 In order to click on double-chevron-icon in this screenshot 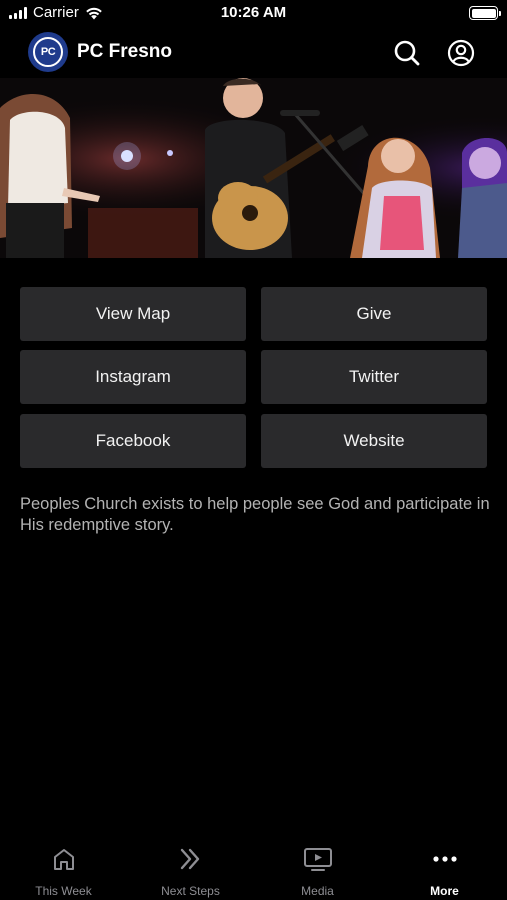, I will do `click(189, 859)`.